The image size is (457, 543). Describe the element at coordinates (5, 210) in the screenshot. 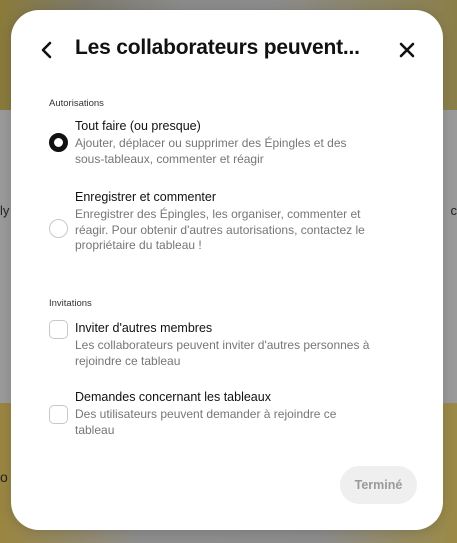

I see `background-text-left: ly` at that location.